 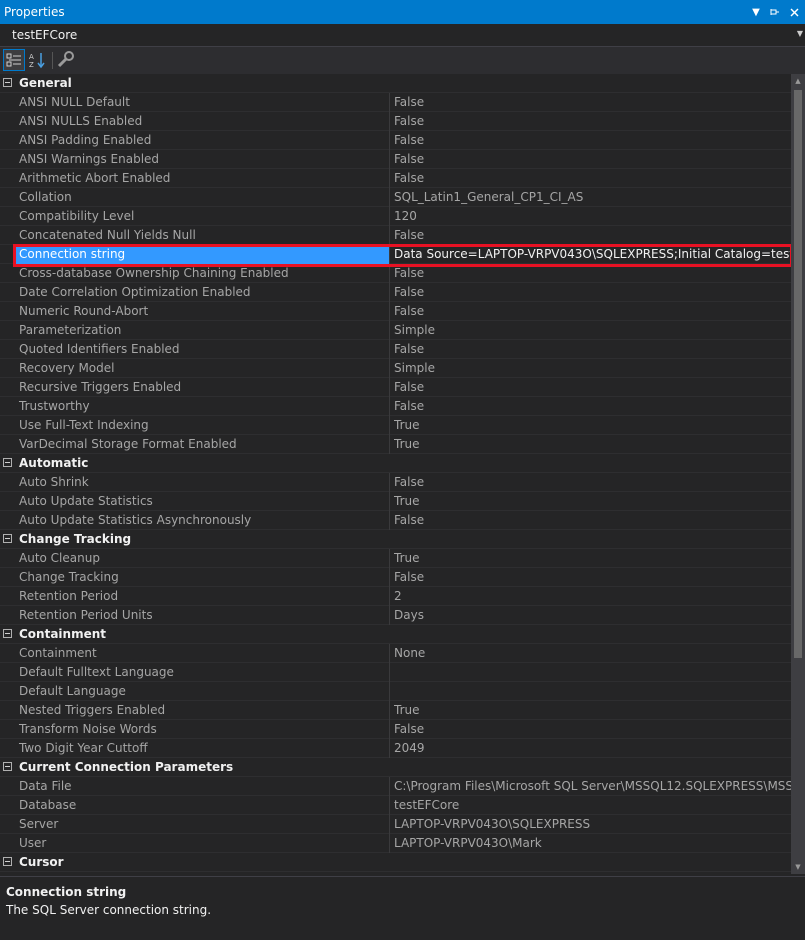 I want to click on property-row: Trustworthy False, so click(x=395, y=406).